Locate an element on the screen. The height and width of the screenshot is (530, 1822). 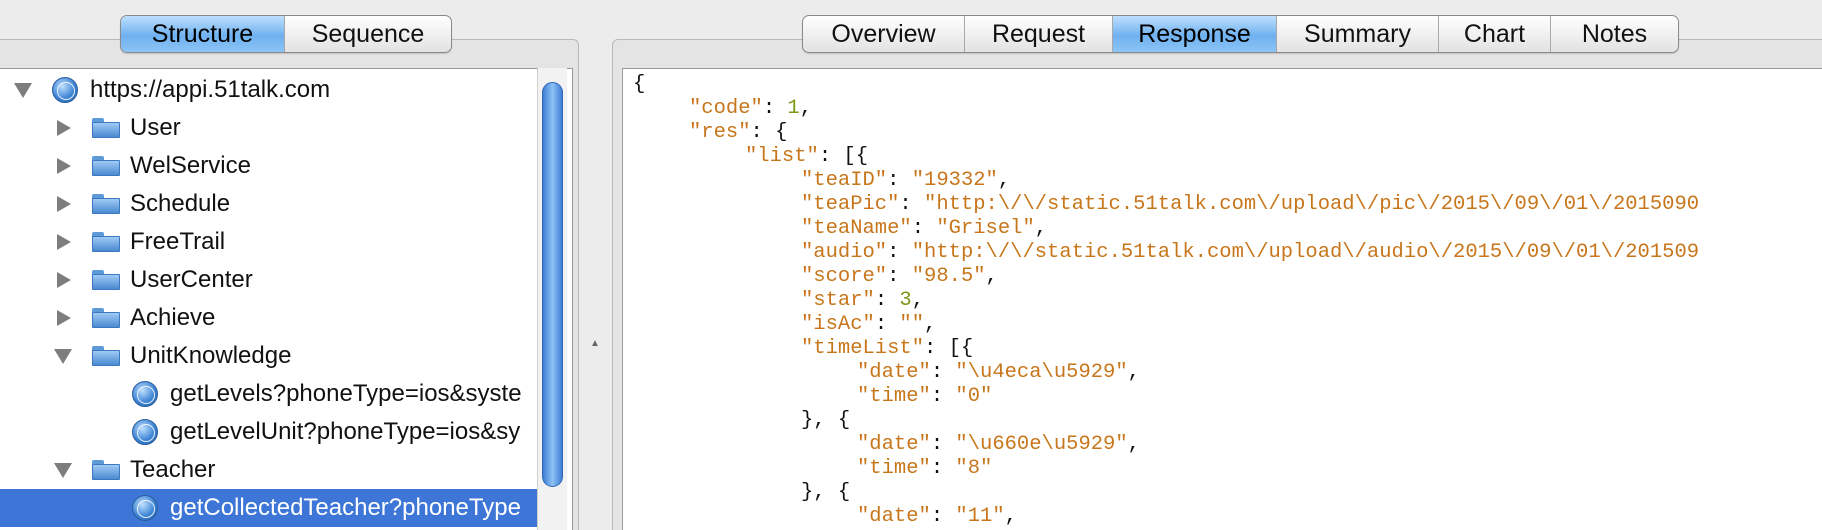
tree-folder-achieve: Achieve is located at coordinates (272, 318).